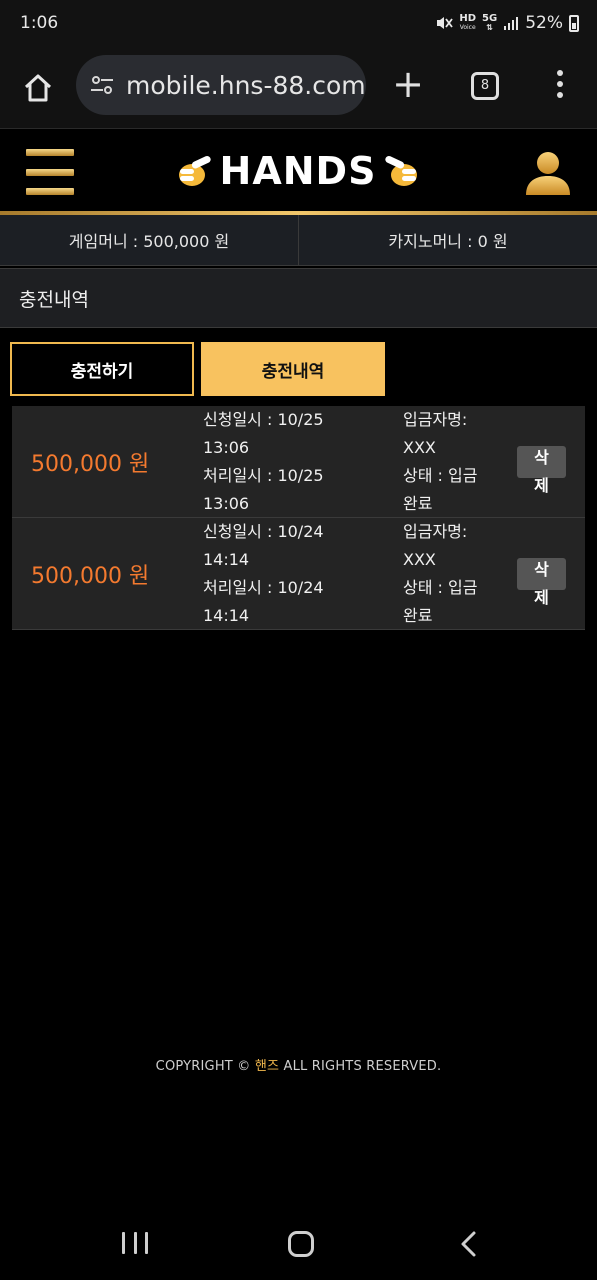 The width and height of the screenshot is (597, 1280). Describe the element at coordinates (54, 299) in the screenshot. I see `page-title: 충전내역` at that location.